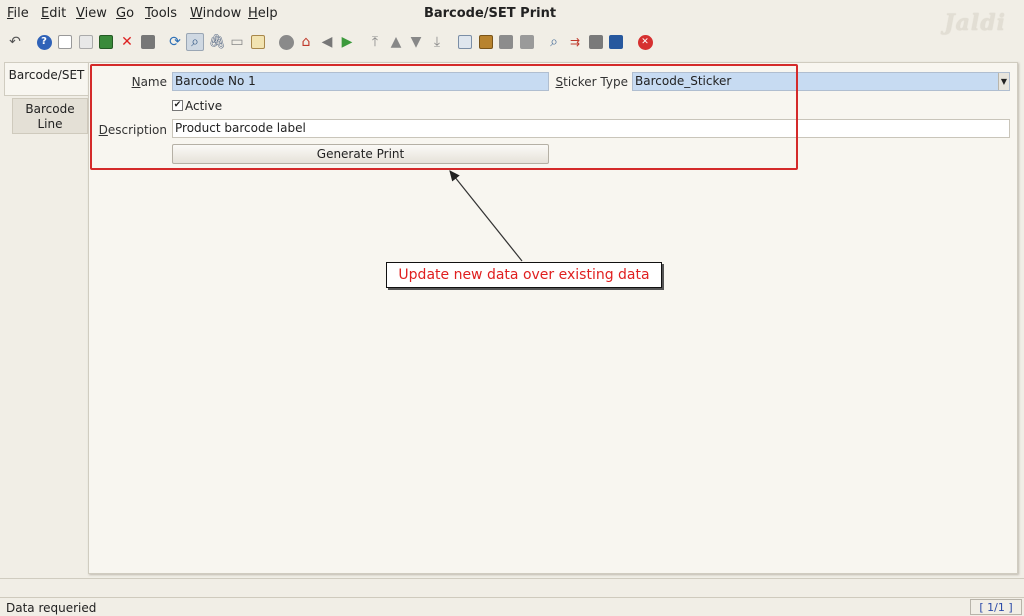 The image size is (1024, 616). What do you see at coordinates (306, 42) in the screenshot?
I see `parent-record-icon: ⌂` at bounding box center [306, 42].